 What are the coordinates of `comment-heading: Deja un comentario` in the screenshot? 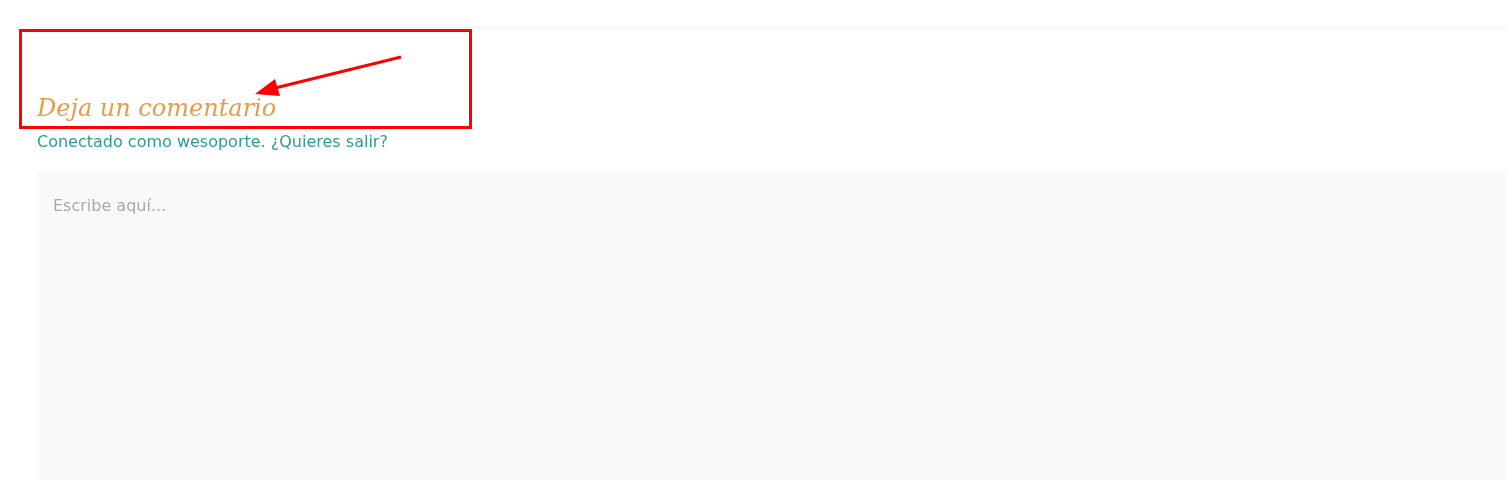 It's located at (157, 108).